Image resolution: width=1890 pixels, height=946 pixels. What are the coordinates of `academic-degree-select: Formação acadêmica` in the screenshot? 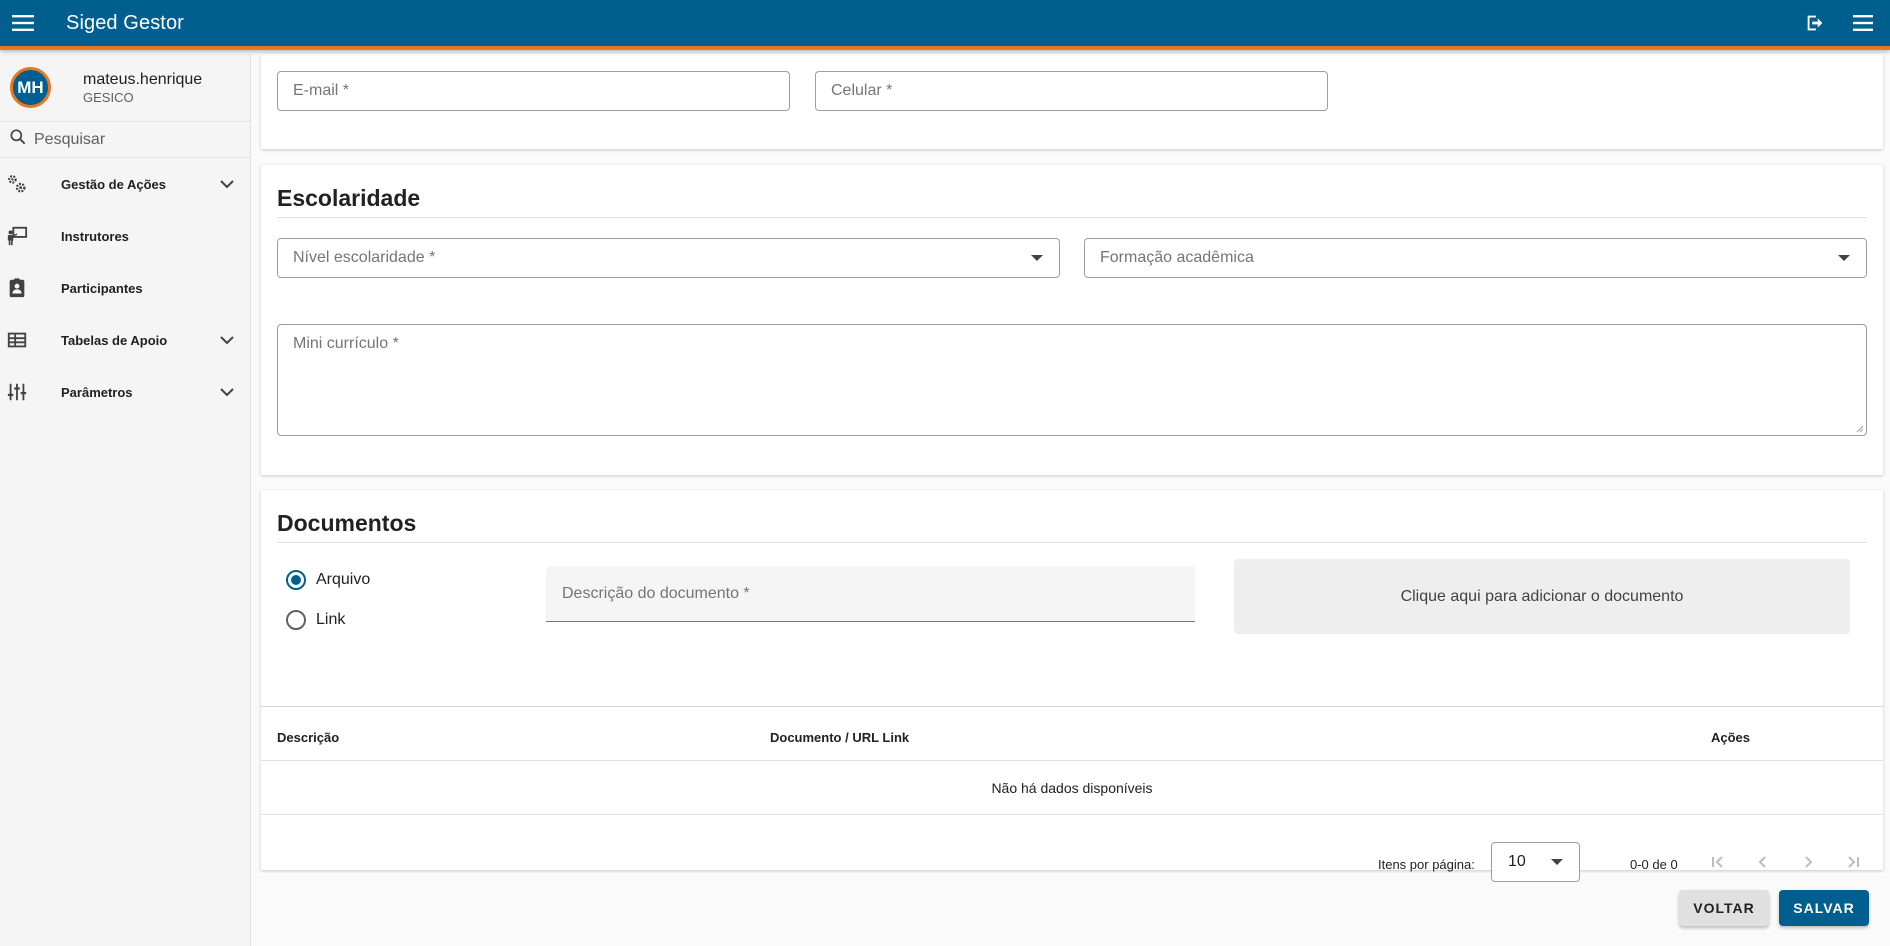 It's located at (1475, 258).